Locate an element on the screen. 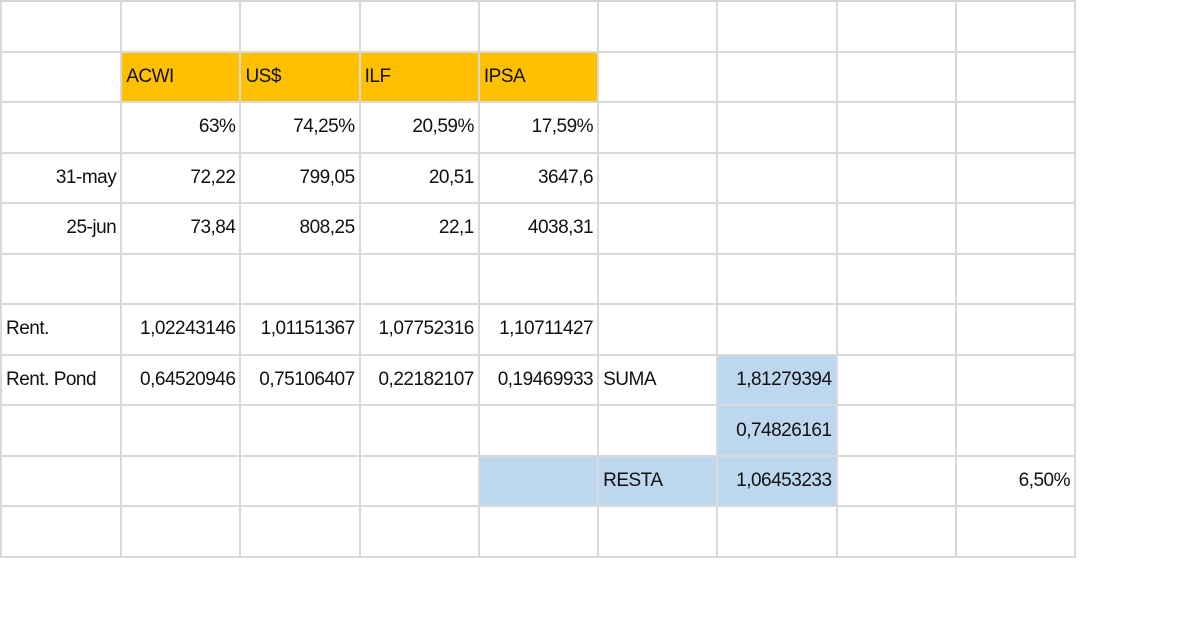  rent-pond-acwi: 0,64520946 is located at coordinates (181, 380).